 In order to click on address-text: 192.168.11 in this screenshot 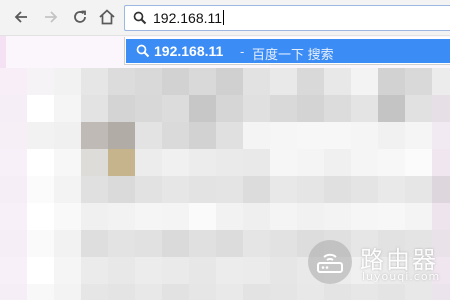, I will do `click(189, 18)`.